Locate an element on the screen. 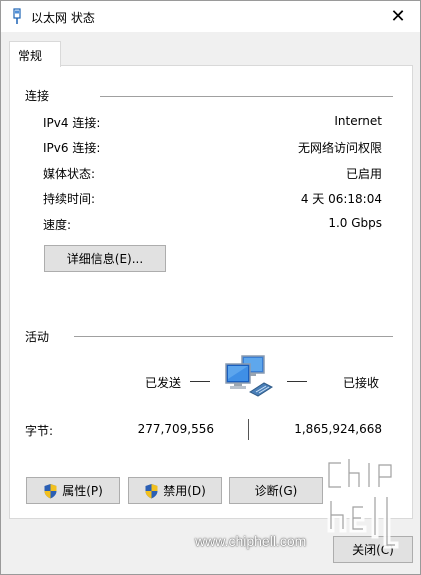  speed-label: 速度: is located at coordinates (57, 225).